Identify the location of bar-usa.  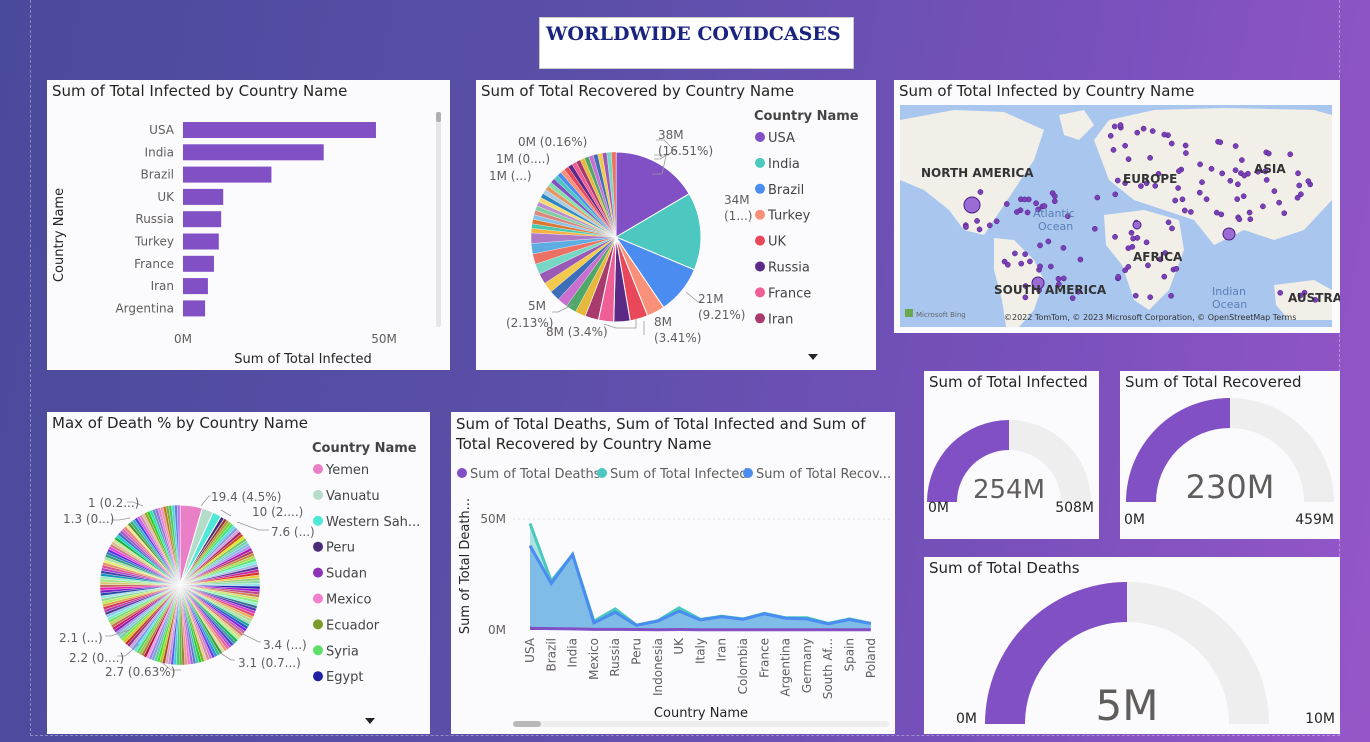
(279, 130).